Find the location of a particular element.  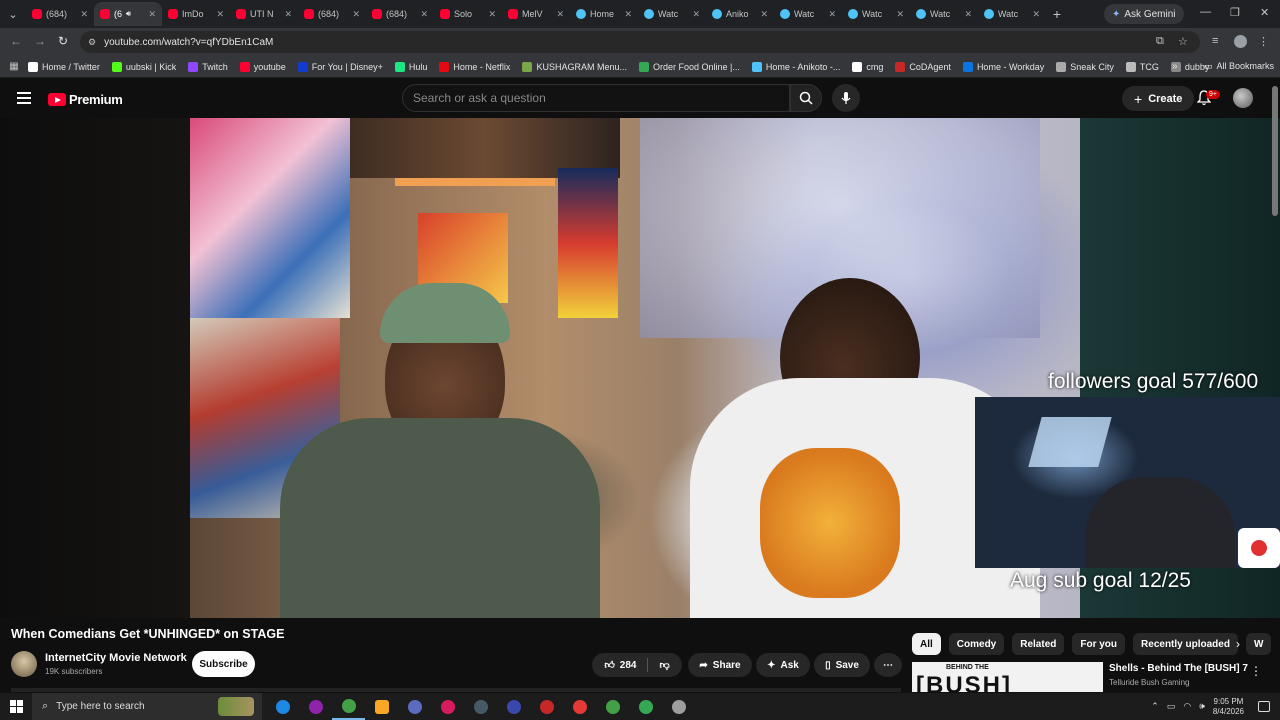

save-button: ▯ Save is located at coordinates (842, 665).